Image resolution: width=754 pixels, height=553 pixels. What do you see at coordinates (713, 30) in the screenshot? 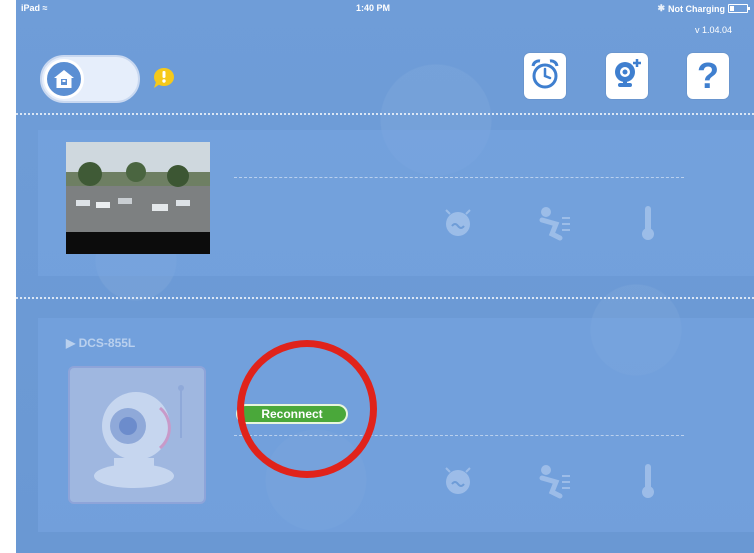
I see `app-version: v 1.04.04` at bounding box center [713, 30].